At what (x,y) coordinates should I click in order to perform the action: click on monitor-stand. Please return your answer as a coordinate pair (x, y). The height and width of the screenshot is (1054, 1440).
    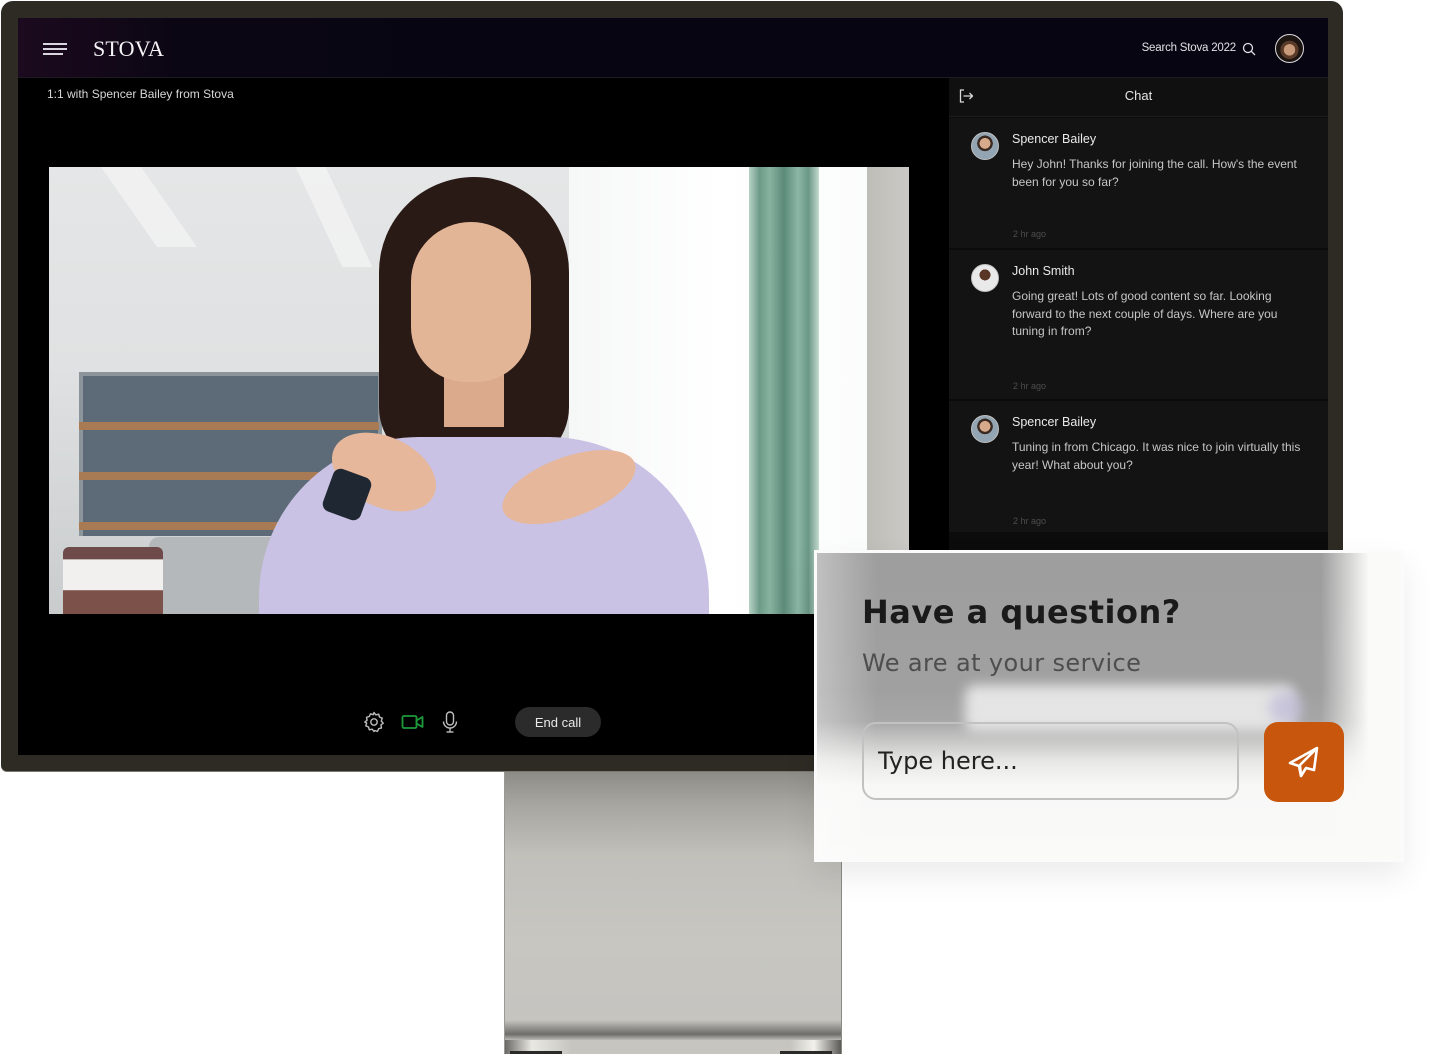
    Looking at the image, I should click on (673, 912).